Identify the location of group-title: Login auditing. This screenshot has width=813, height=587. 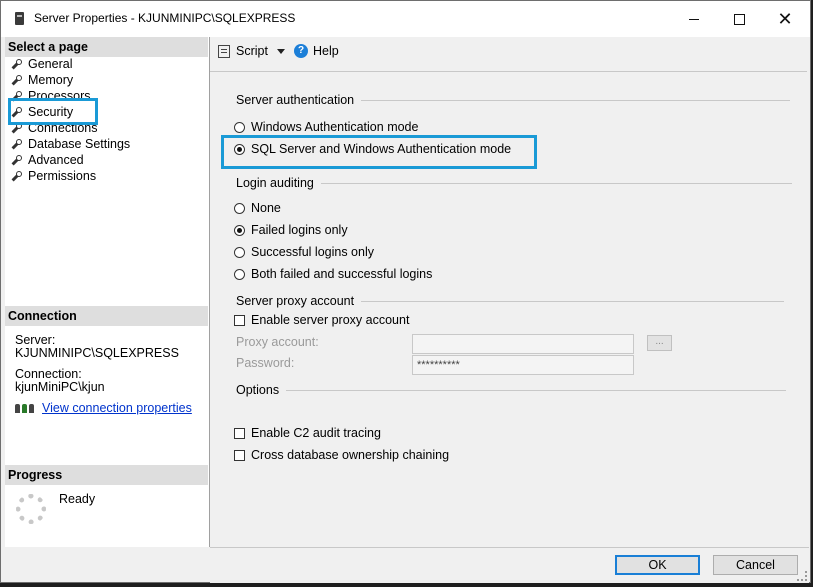
(275, 183).